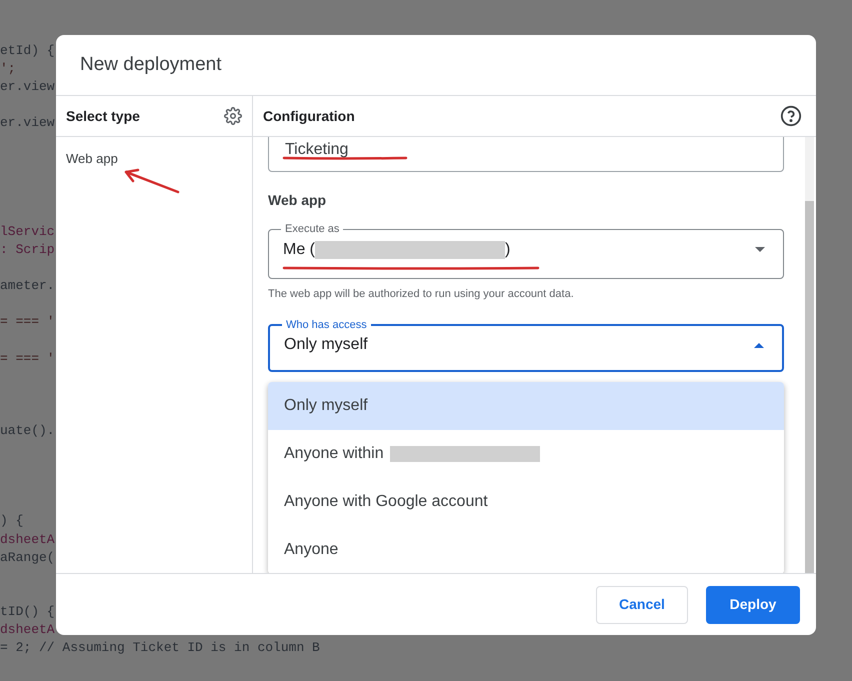  Describe the element at coordinates (526, 250) in the screenshot. I see `execute-as-select: Execute as Me ( )` at that location.